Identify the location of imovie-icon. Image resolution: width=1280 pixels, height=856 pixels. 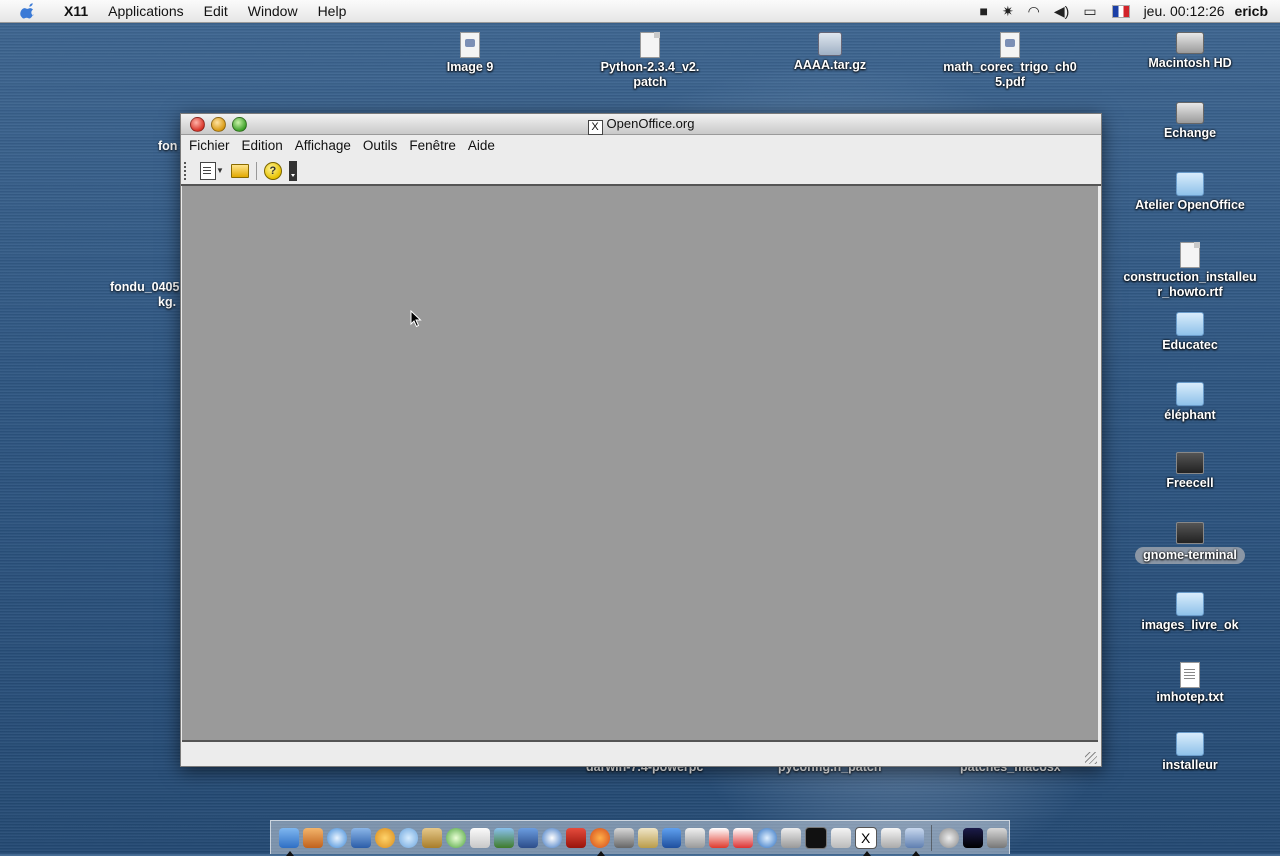
(528, 837).